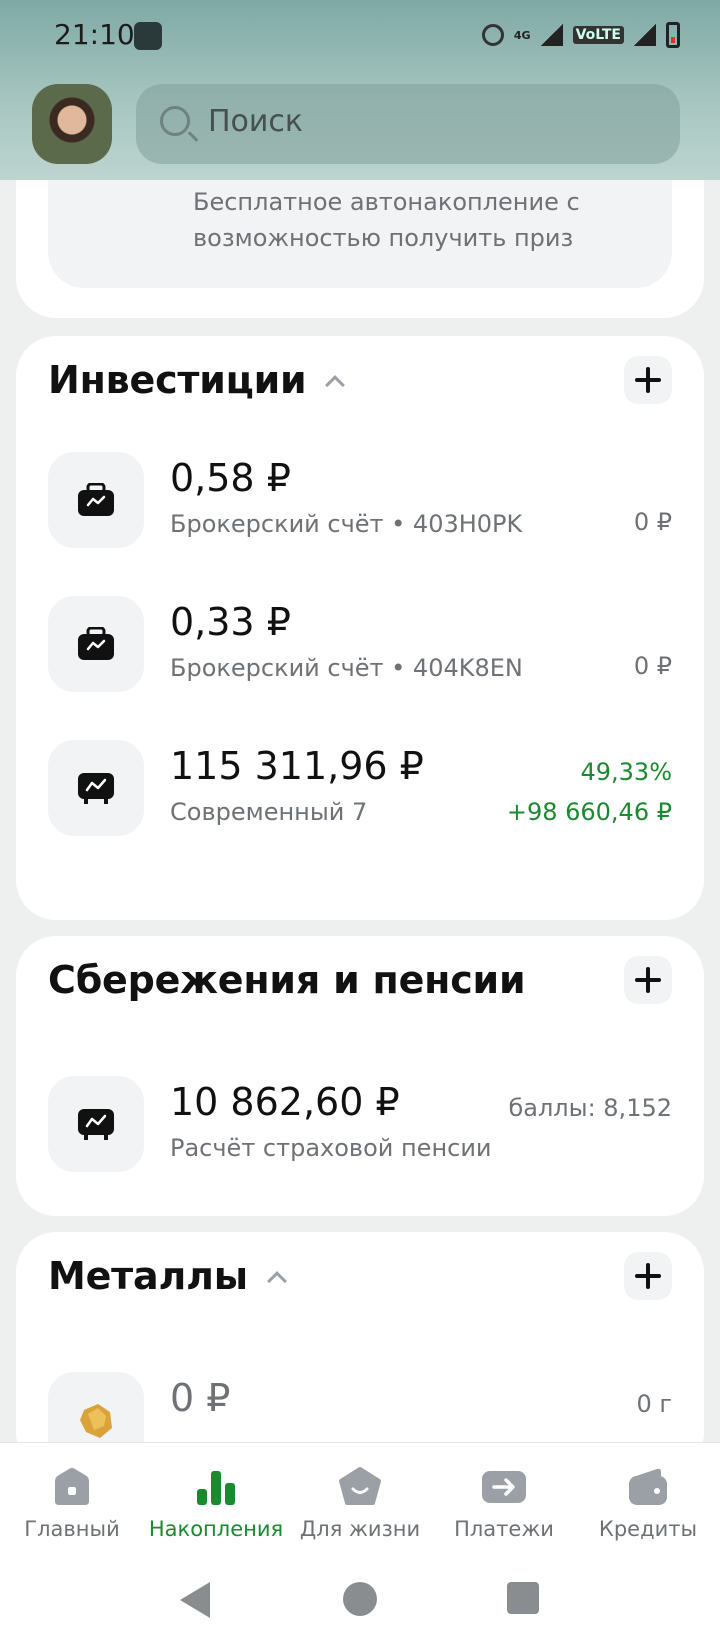 This screenshot has height=1650, width=720. Describe the element at coordinates (673, 35) in the screenshot. I see `battery-icon` at that location.